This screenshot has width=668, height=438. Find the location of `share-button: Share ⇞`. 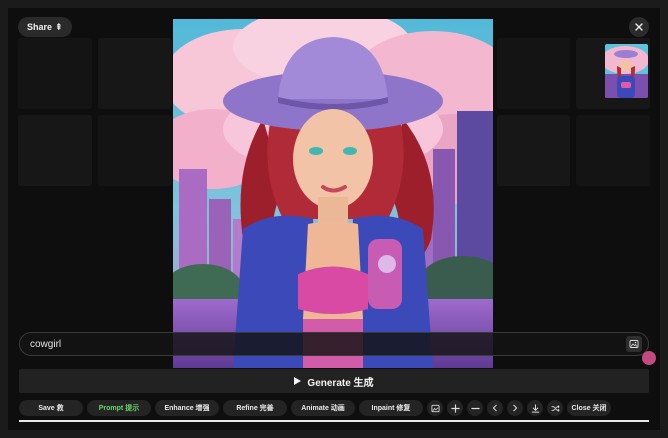

share-button: Share ⇞ is located at coordinates (45, 27).